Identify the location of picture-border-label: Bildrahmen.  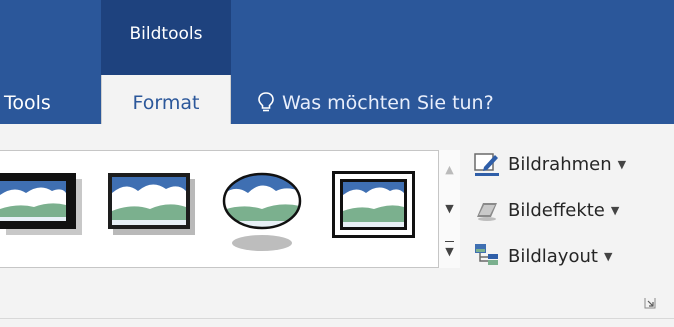
(560, 164).